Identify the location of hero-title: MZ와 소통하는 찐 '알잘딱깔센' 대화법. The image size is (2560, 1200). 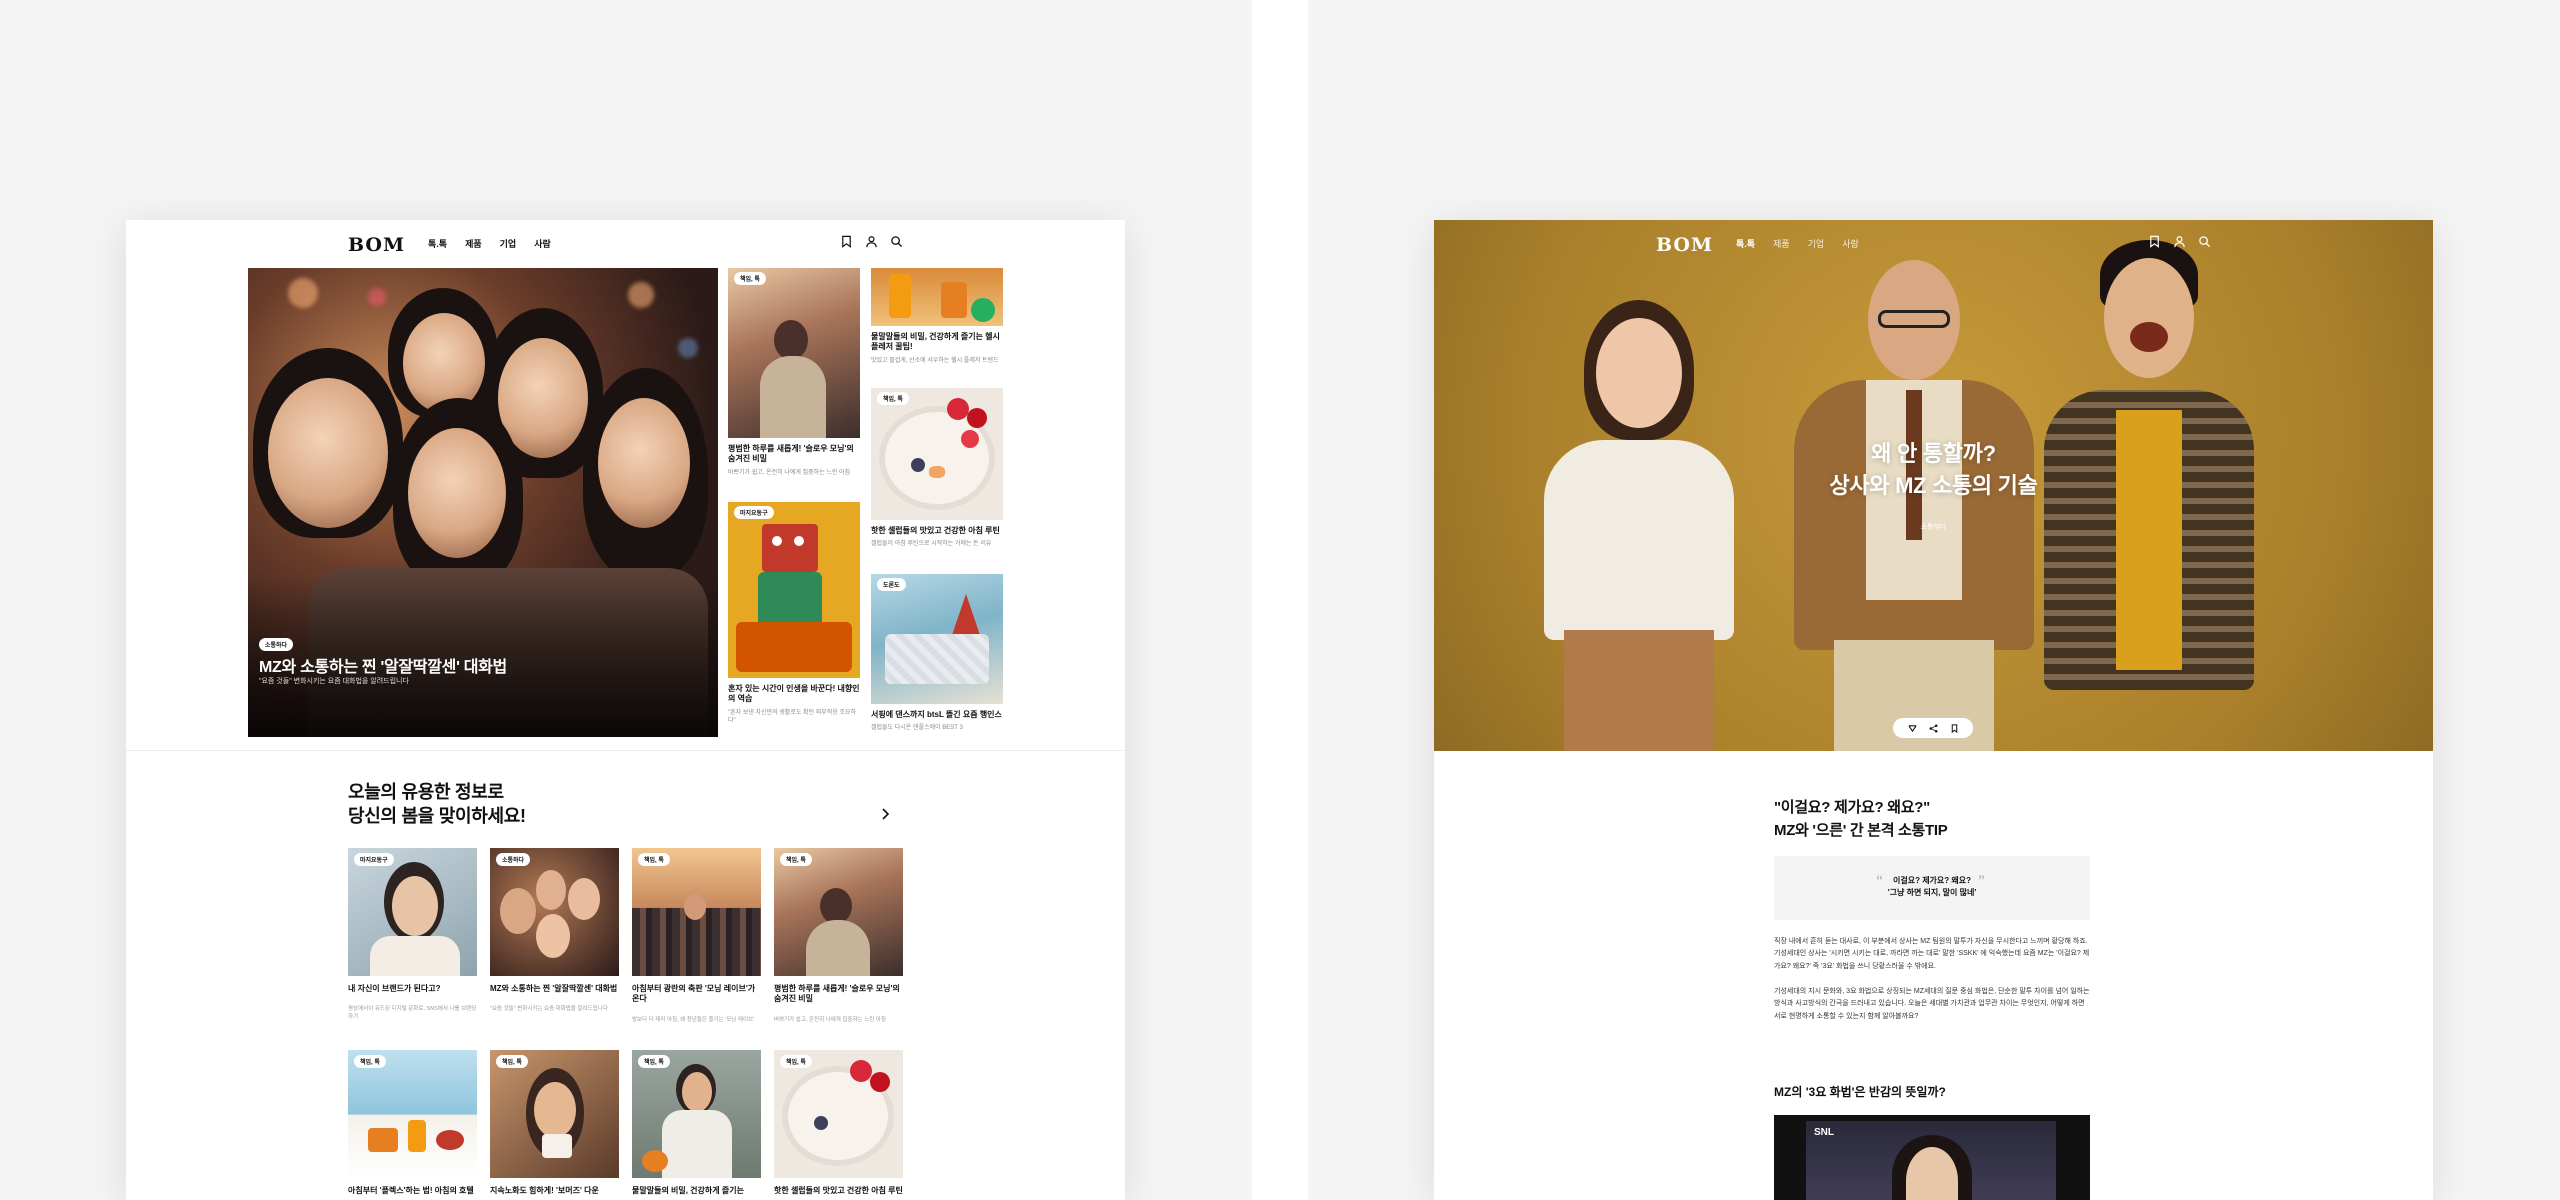
(383, 665).